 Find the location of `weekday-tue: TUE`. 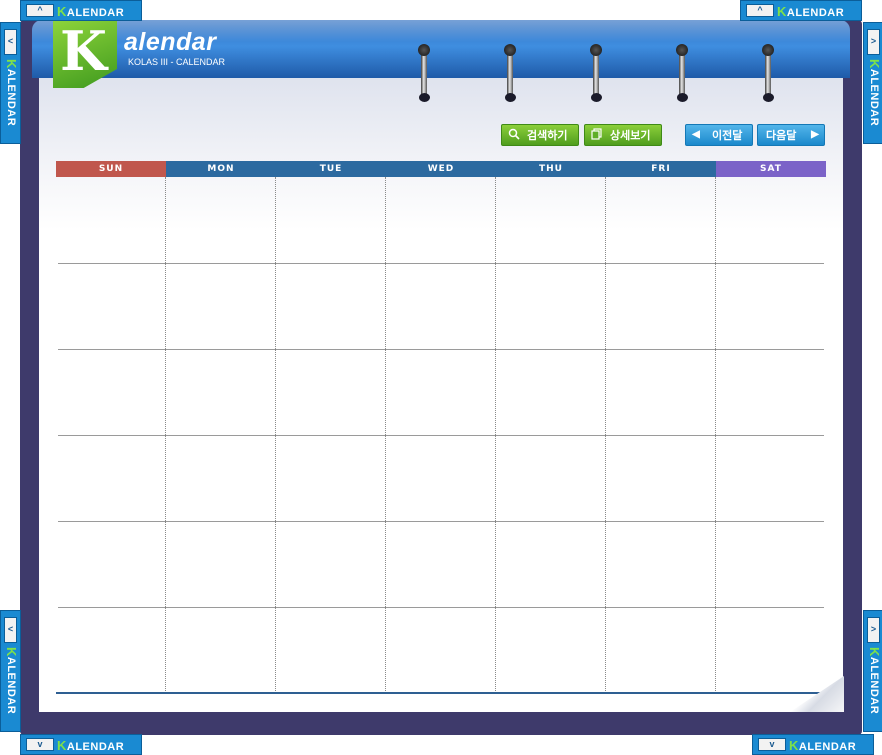

weekday-tue: TUE is located at coordinates (331, 169).